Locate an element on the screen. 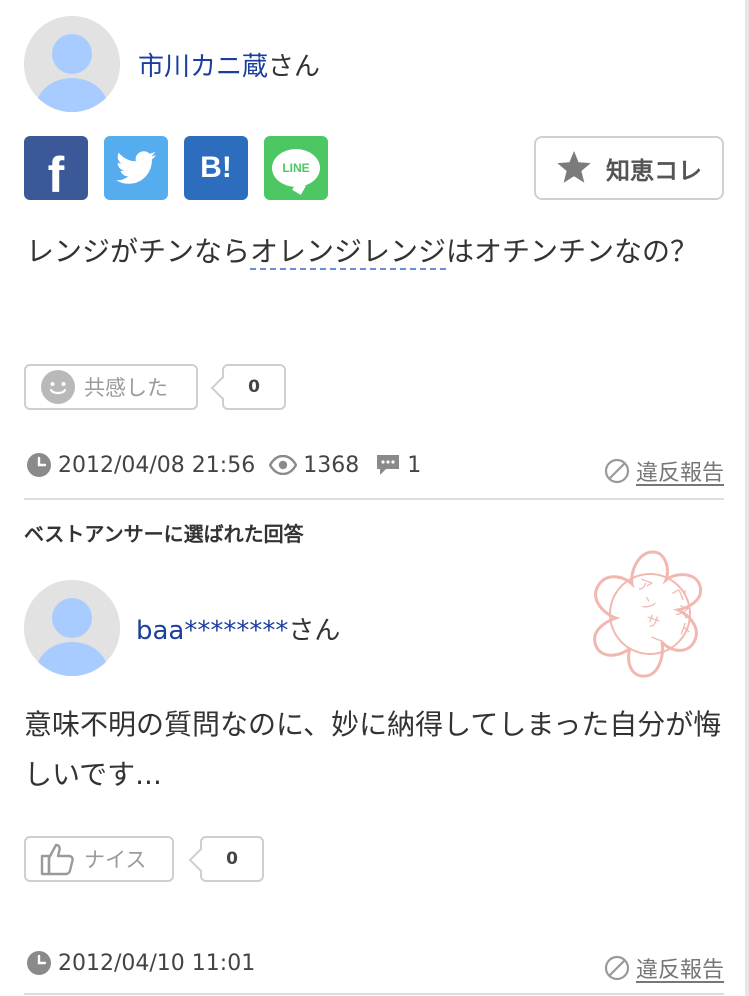 The width and height of the screenshot is (749, 996). empathy-count: 0 is located at coordinates (254, 387).